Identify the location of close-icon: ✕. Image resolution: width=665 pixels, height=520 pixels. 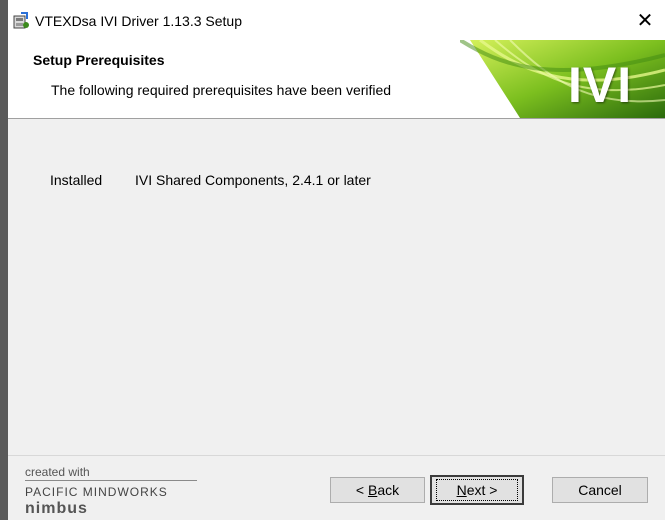
(645, 20).